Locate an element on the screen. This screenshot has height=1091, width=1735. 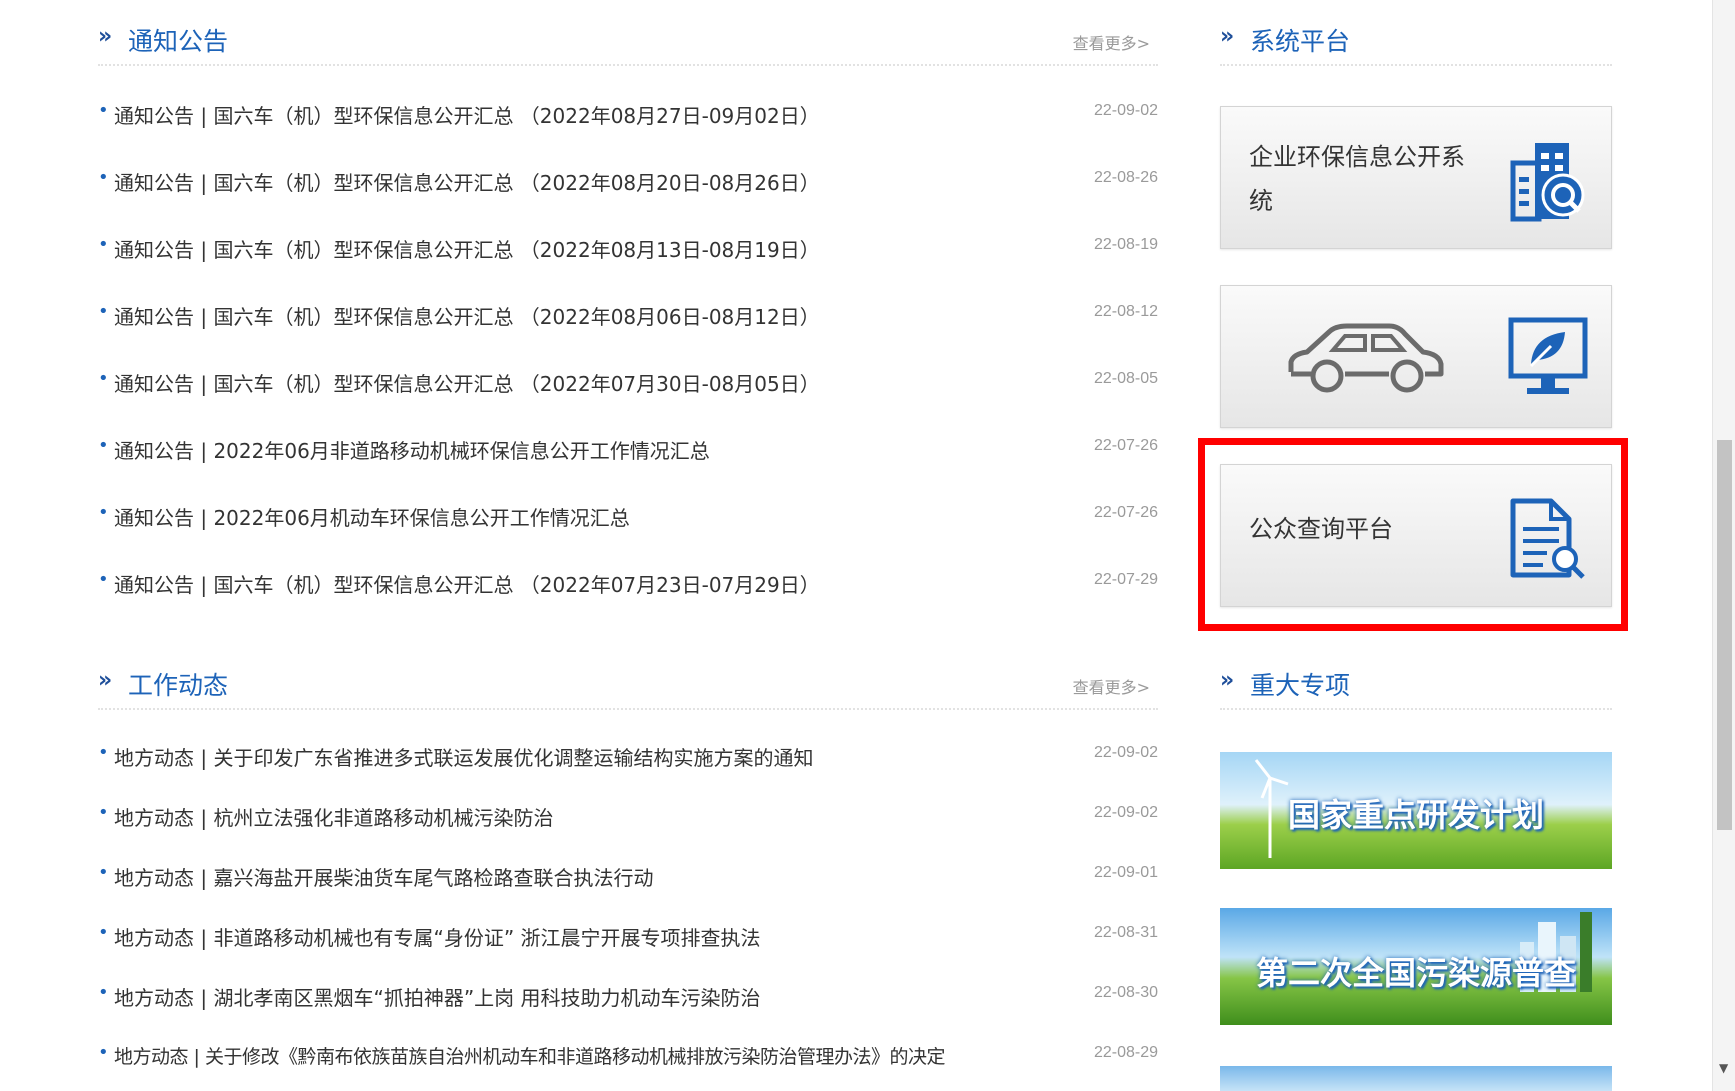
highlight-box is located at coordinates (1413, 534).